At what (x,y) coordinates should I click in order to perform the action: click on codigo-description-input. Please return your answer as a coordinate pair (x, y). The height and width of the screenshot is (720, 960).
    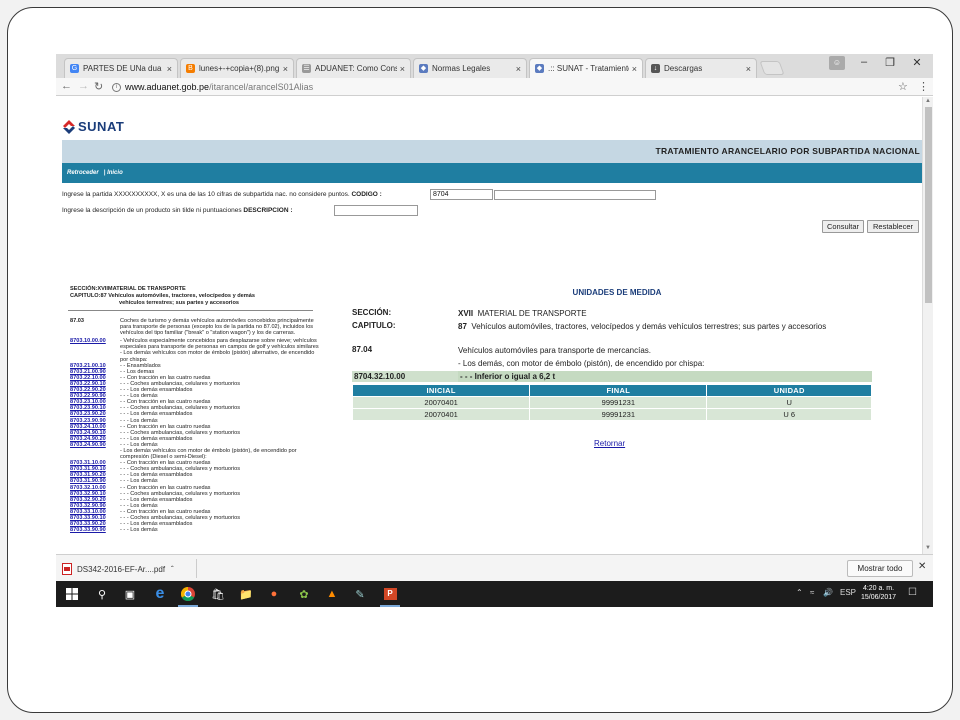
    Looking at the image, I should click on (575, 195).